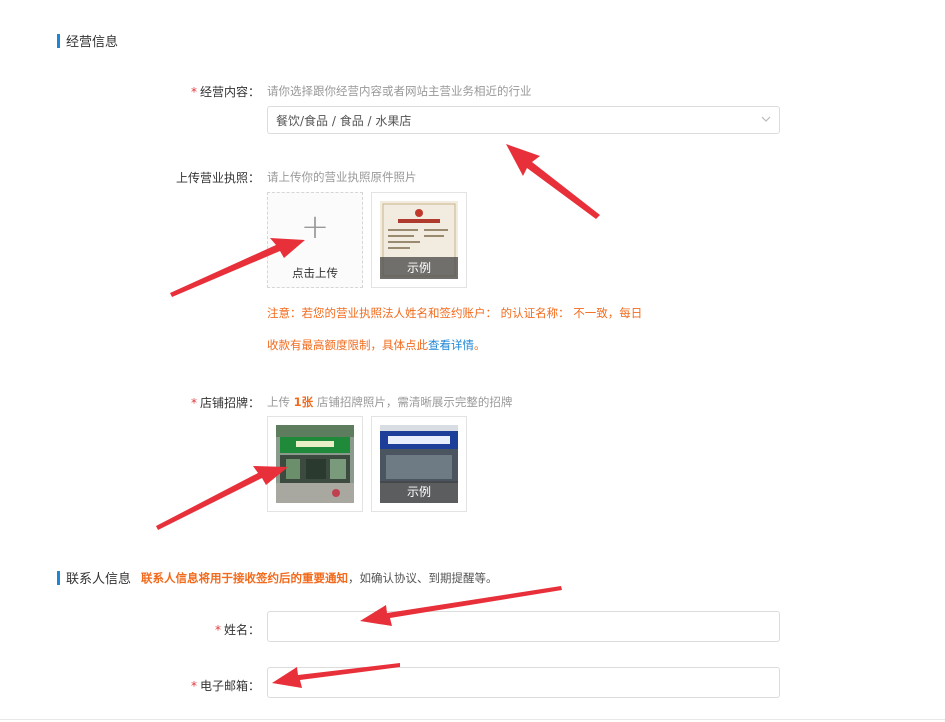  I want to click on content-hint: 请你选择跟你经营内容或者网站主营业务相近的行业, so click(399, 91).